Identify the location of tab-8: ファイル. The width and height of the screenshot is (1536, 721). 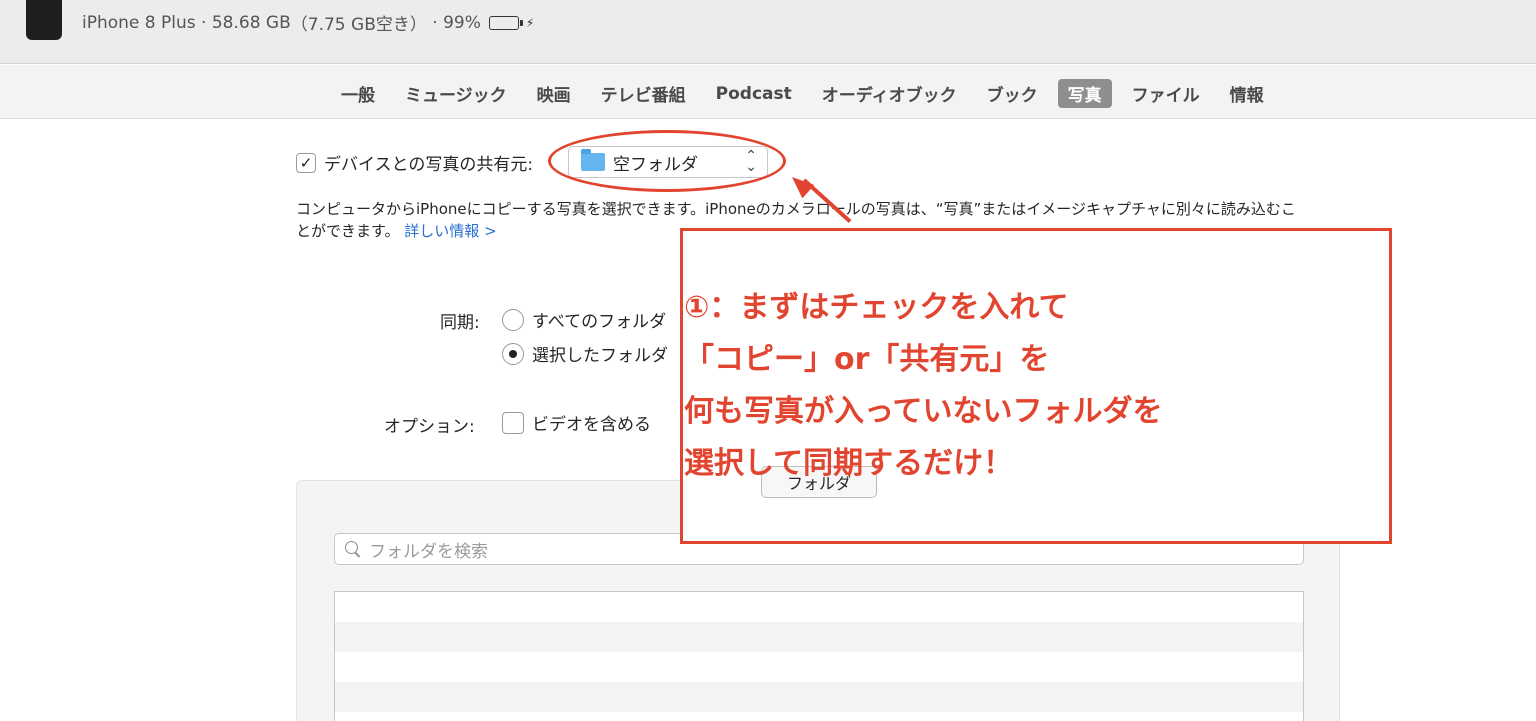
(1166, 93).